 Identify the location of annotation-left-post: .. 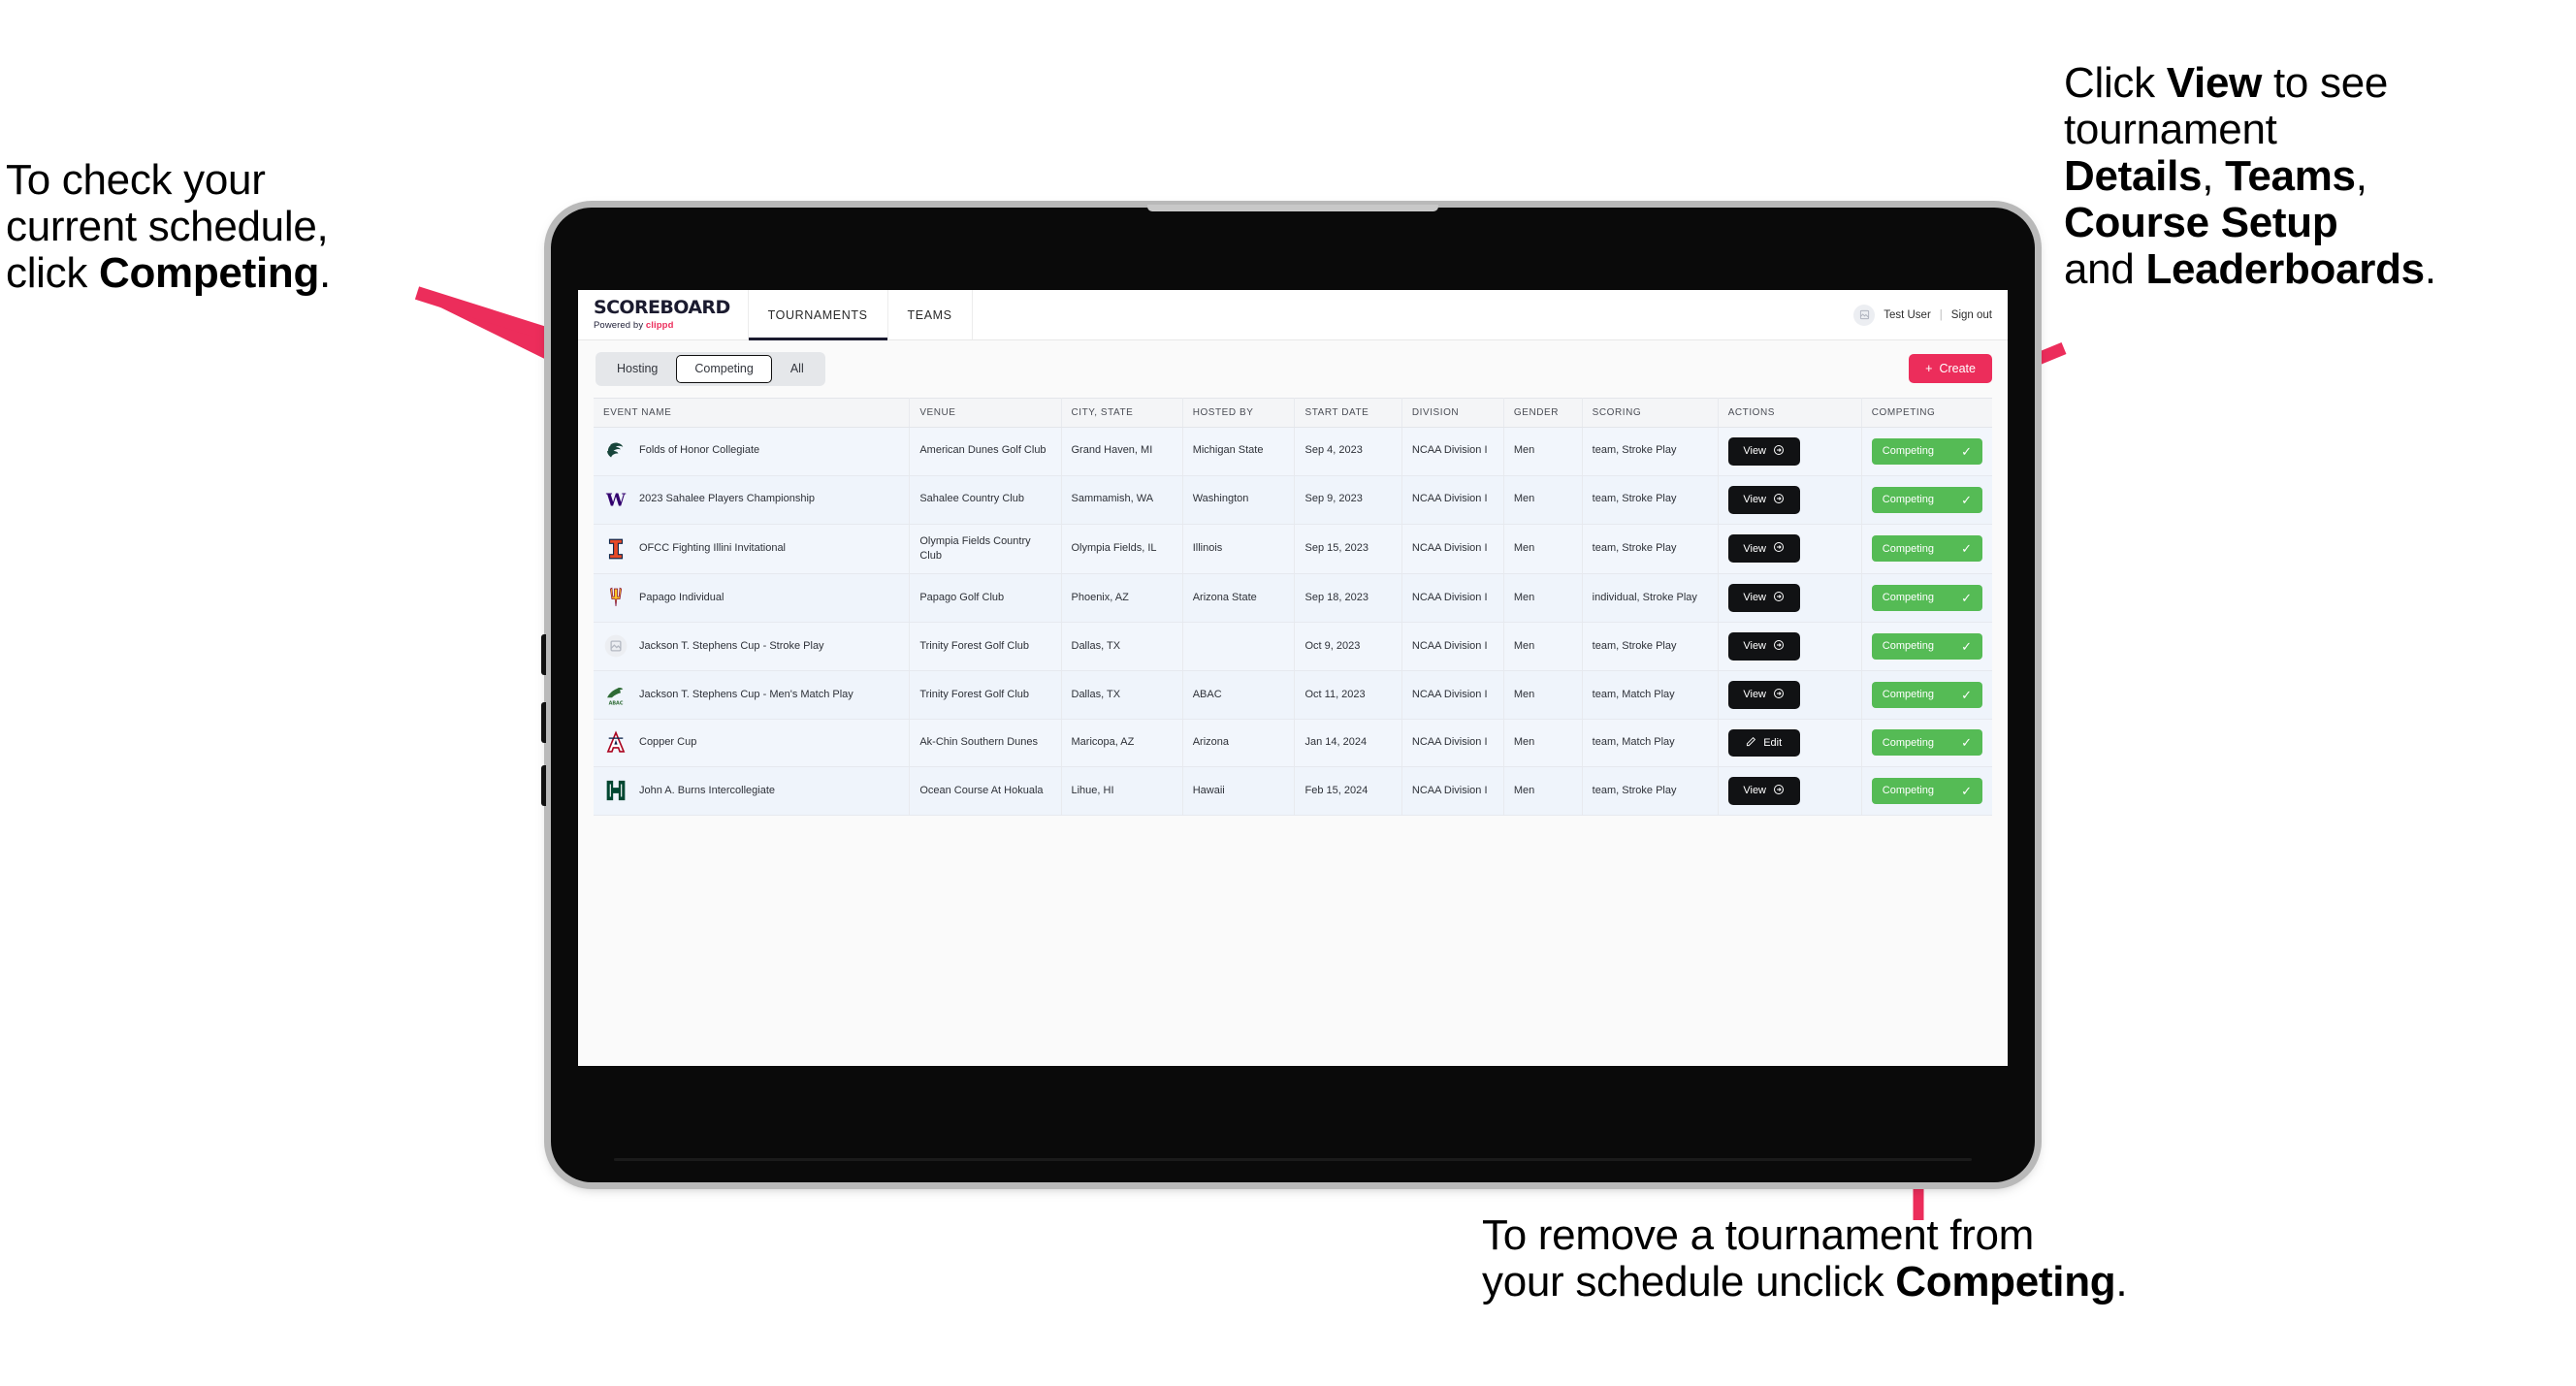
(325, 272).